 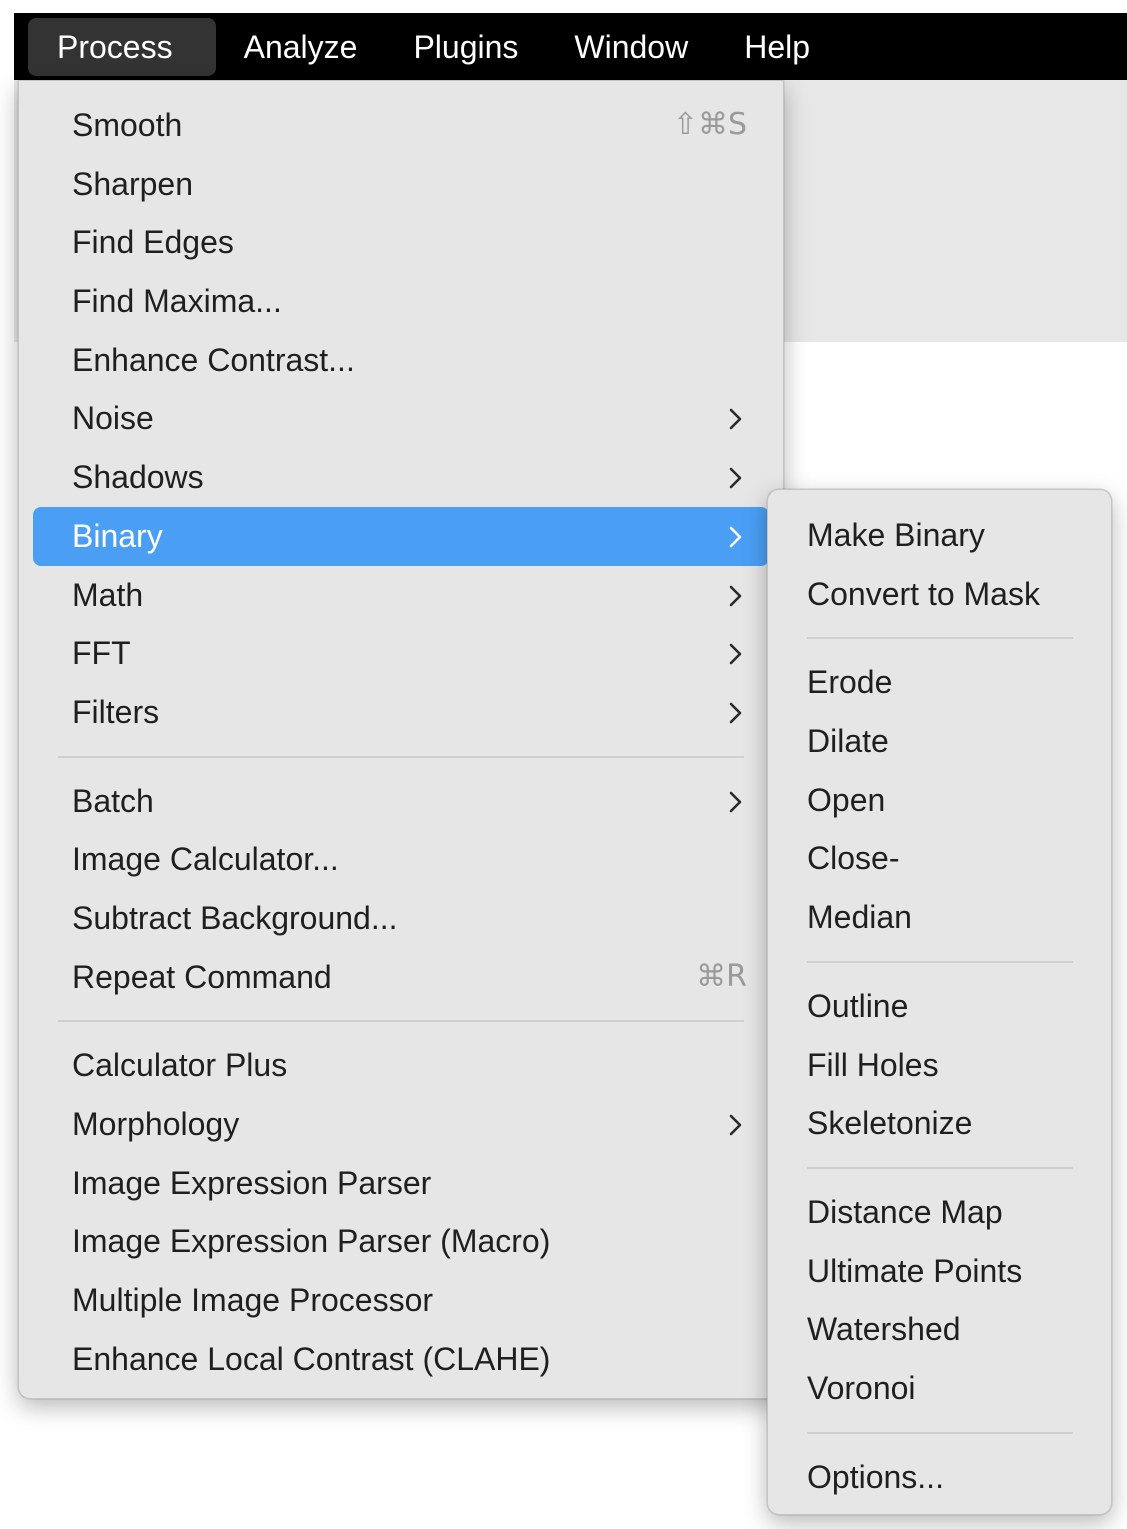 I want to click on menu-item-label: Distance Map, so click(x=905, y=1211).